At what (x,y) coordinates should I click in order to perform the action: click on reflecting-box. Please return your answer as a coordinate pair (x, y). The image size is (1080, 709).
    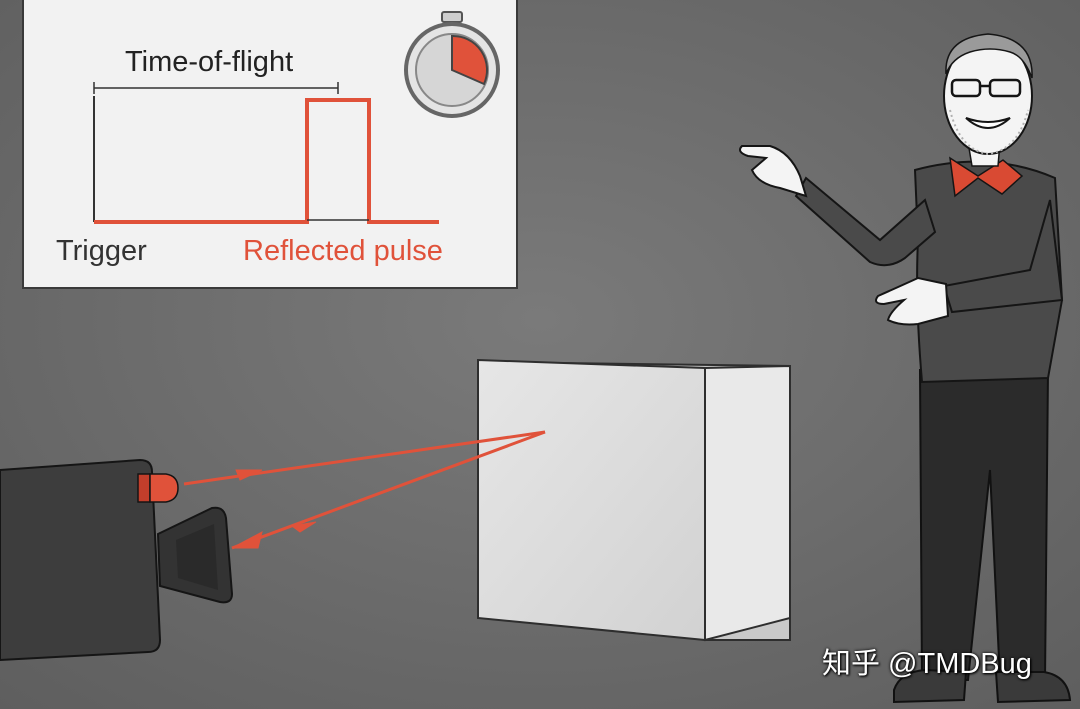
    Looking at the image, I should click on (634, 500).